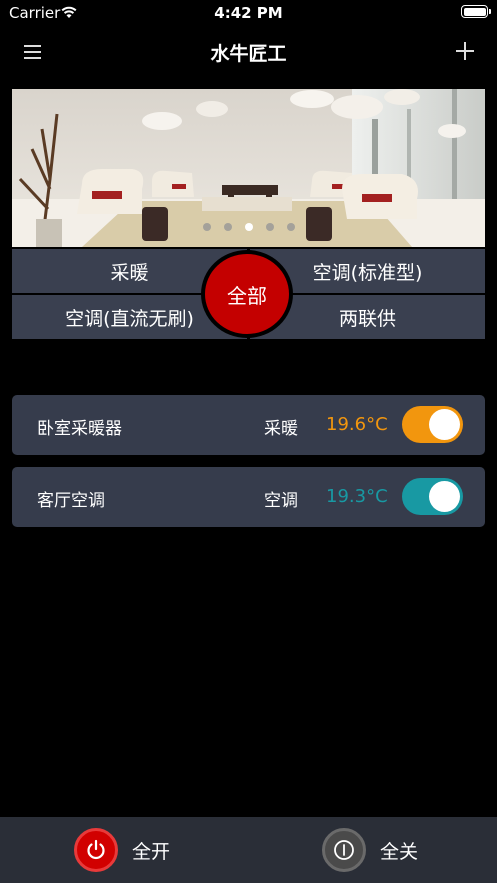  Describe the element at coordinates (79, 429) in the screenshot. I see `device-name: 卧室采暖器` at that location.